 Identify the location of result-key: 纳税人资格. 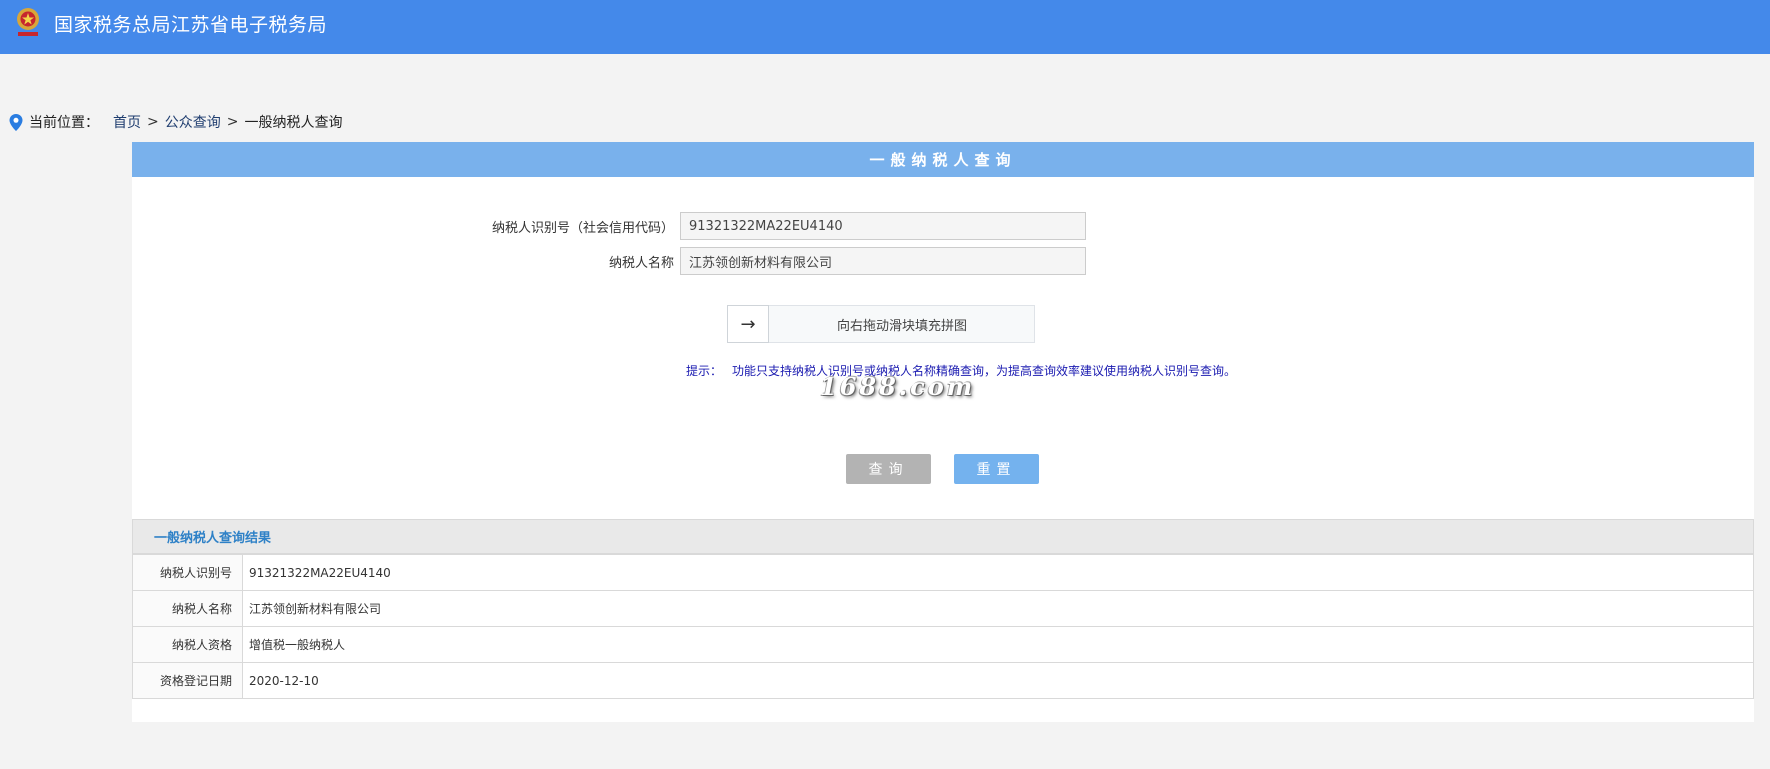
(187, 644).